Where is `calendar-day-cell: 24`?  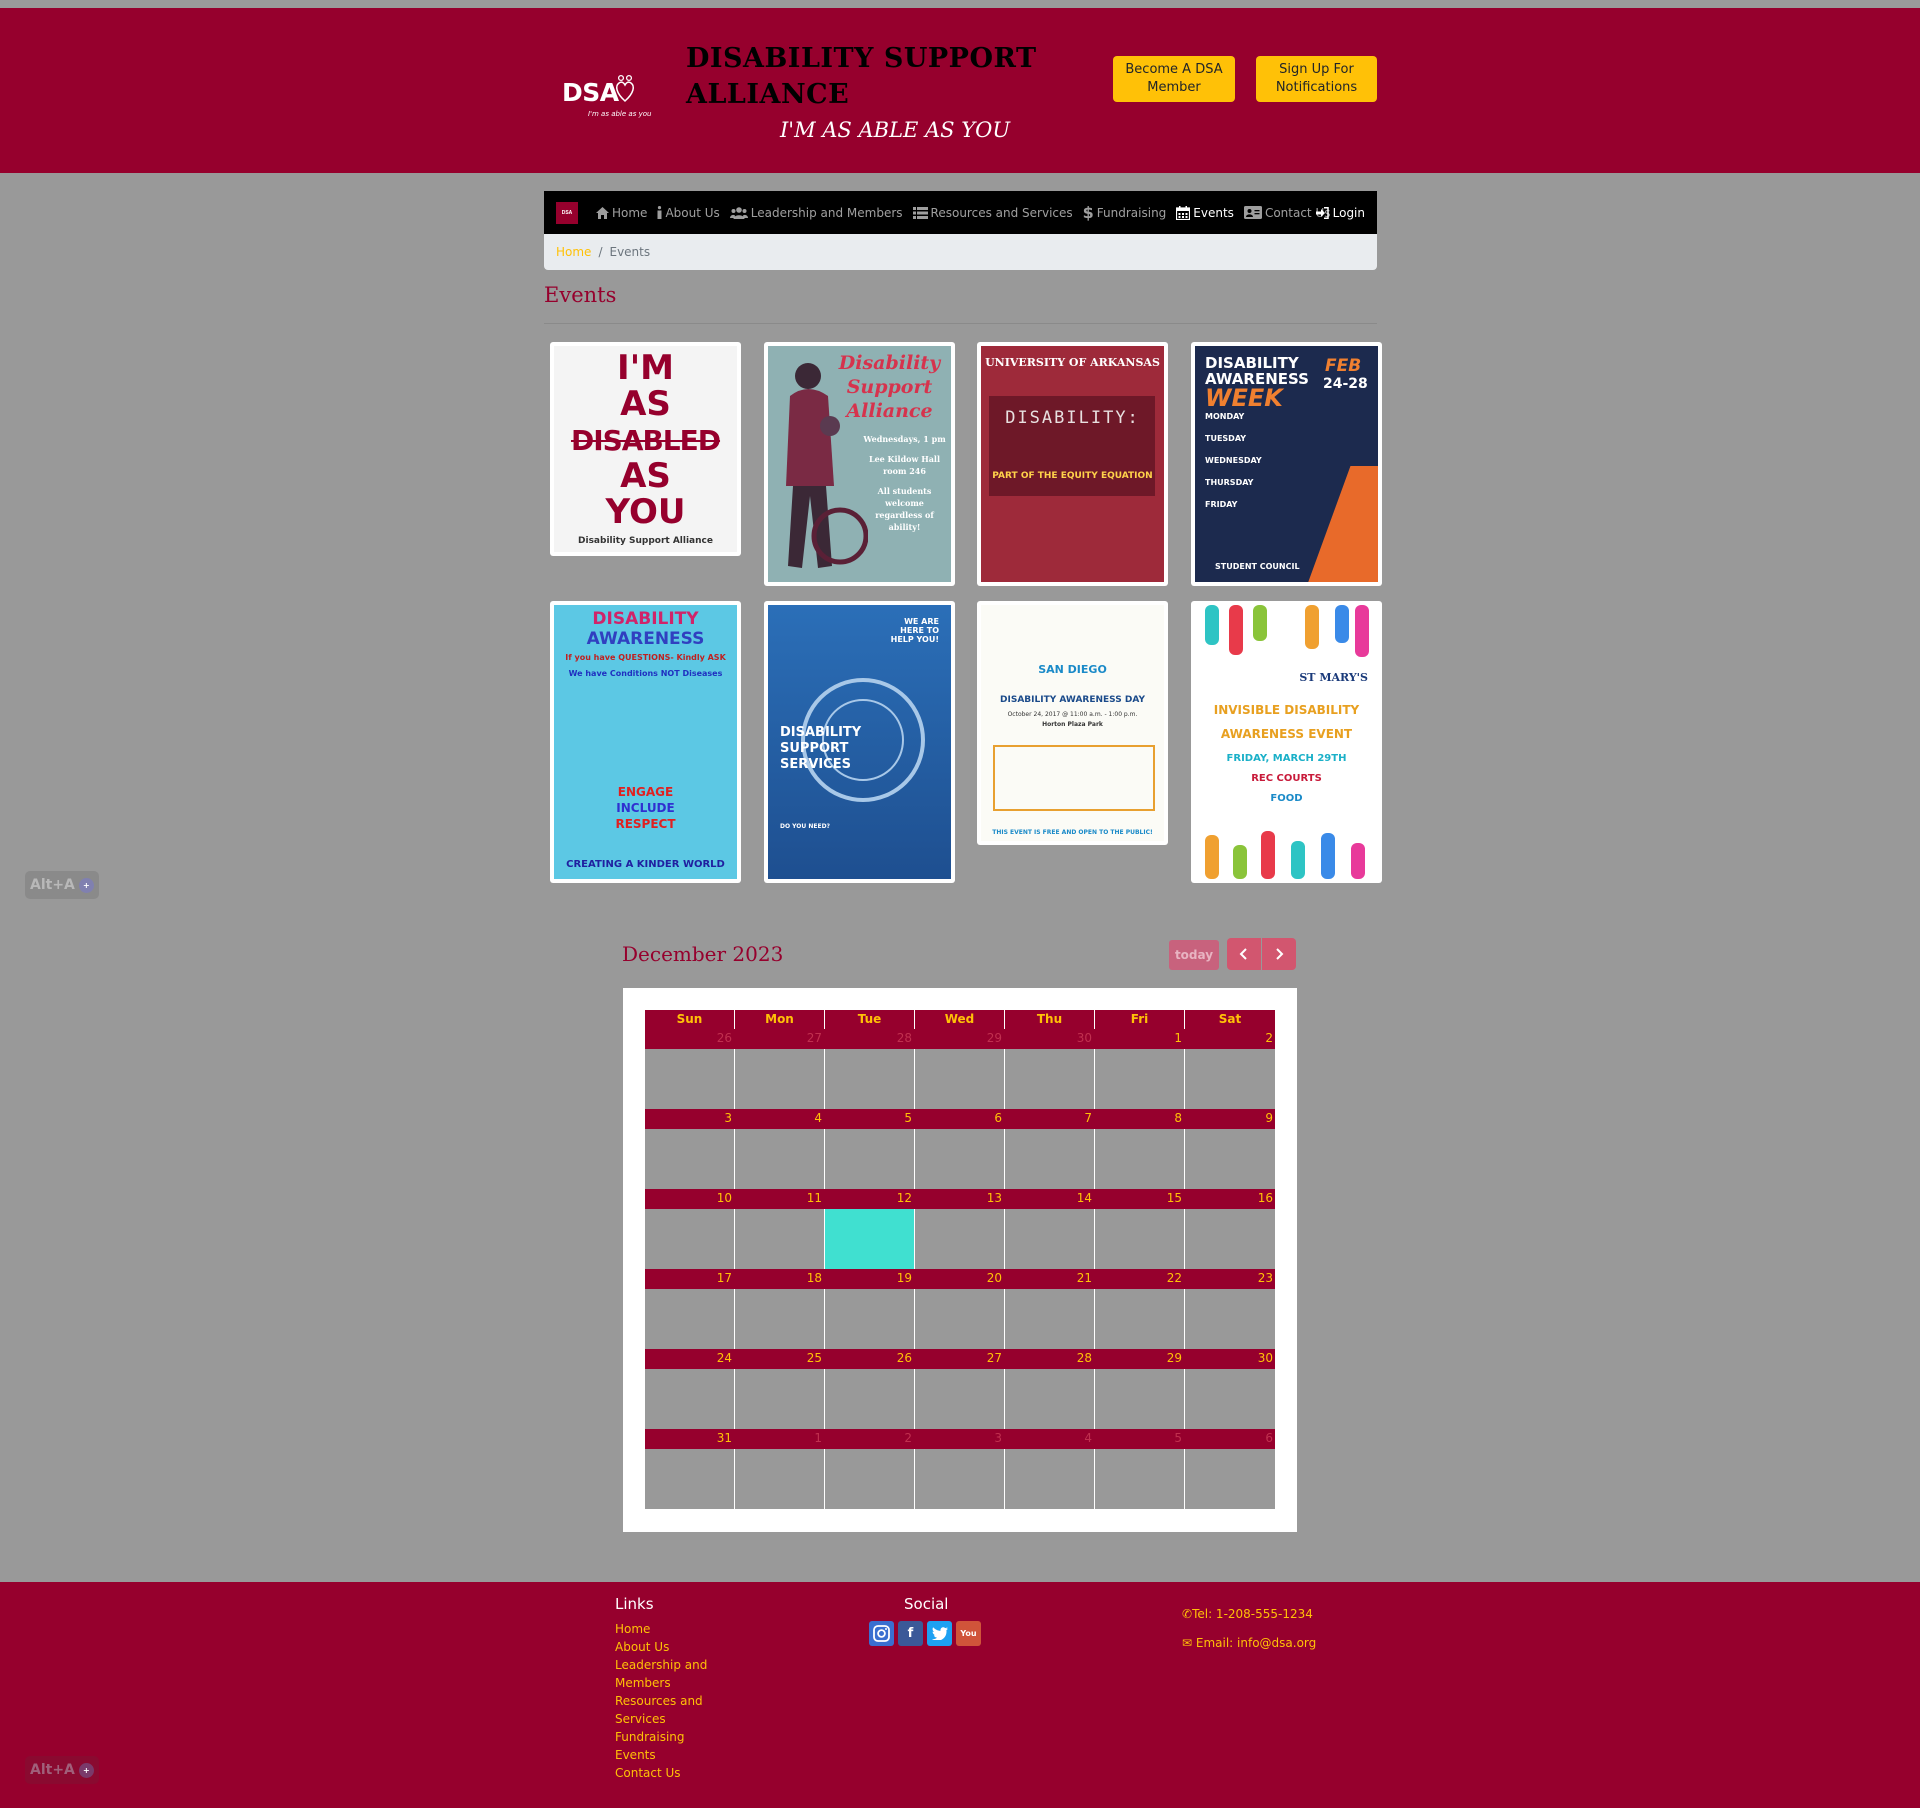
calendar-day-cell: 24 is located at coordinates (689, 1389).